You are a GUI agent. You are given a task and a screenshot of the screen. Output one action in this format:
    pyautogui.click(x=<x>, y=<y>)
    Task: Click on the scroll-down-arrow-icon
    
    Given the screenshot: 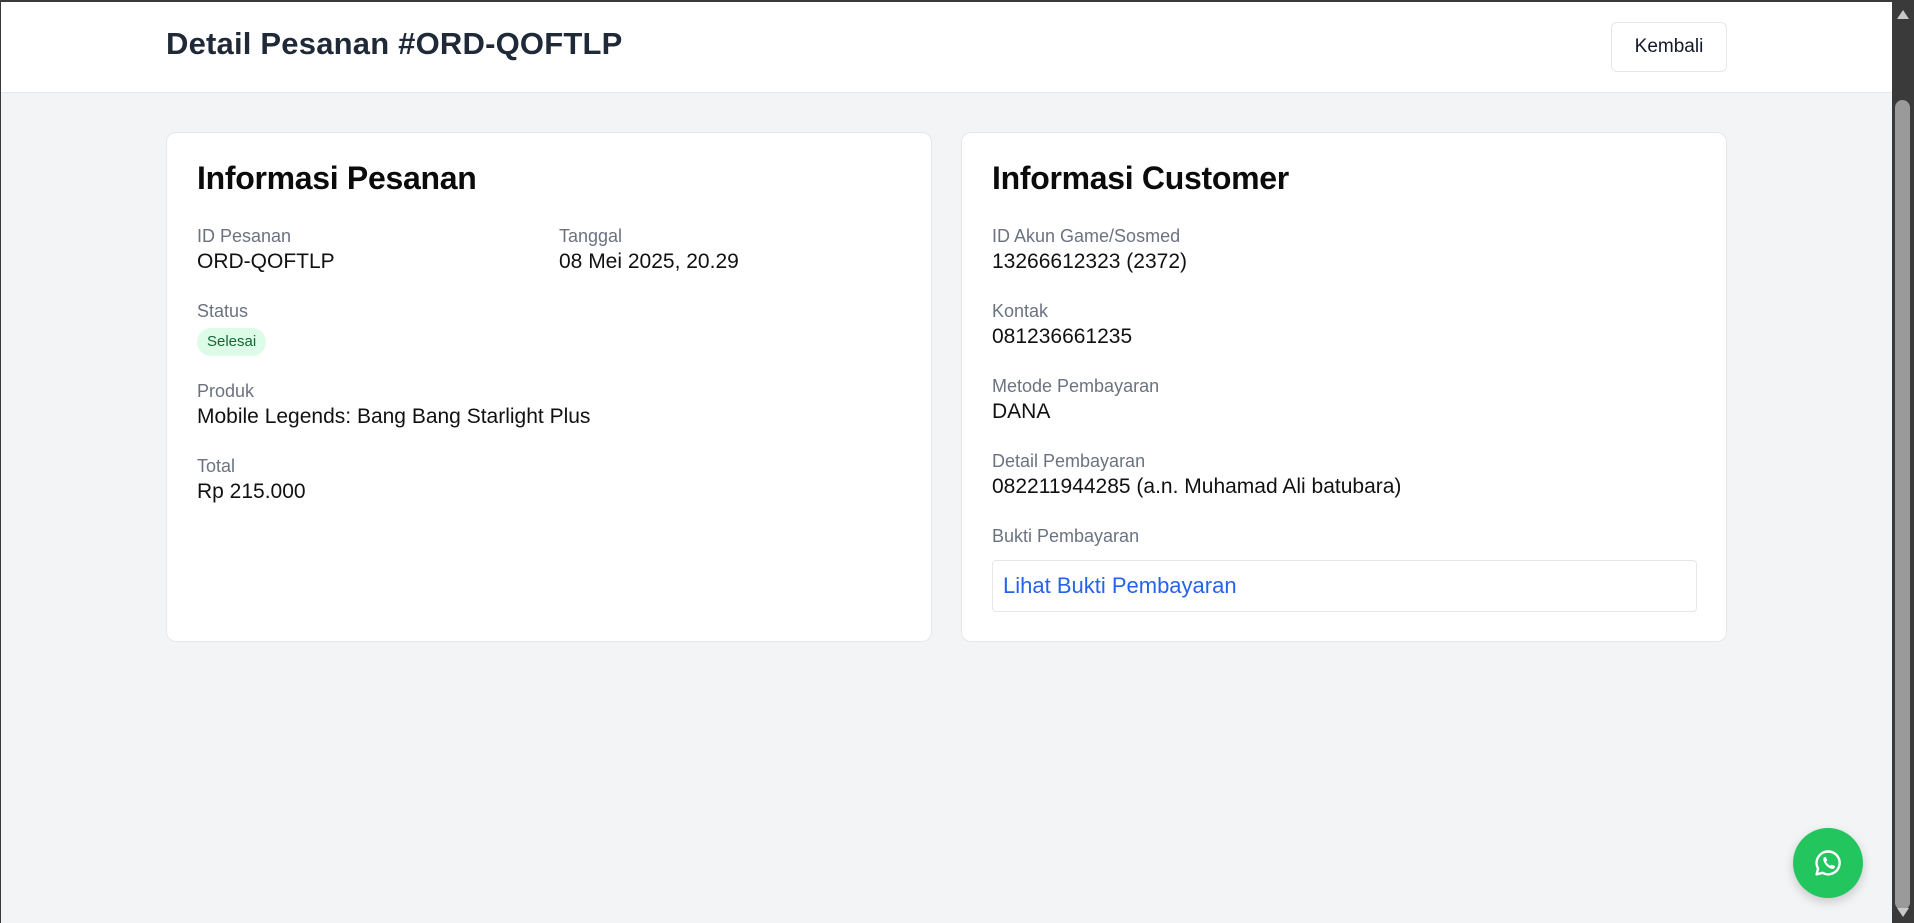 What is the action you would take?
    pyautogui.click(x=1903, y=912)
    